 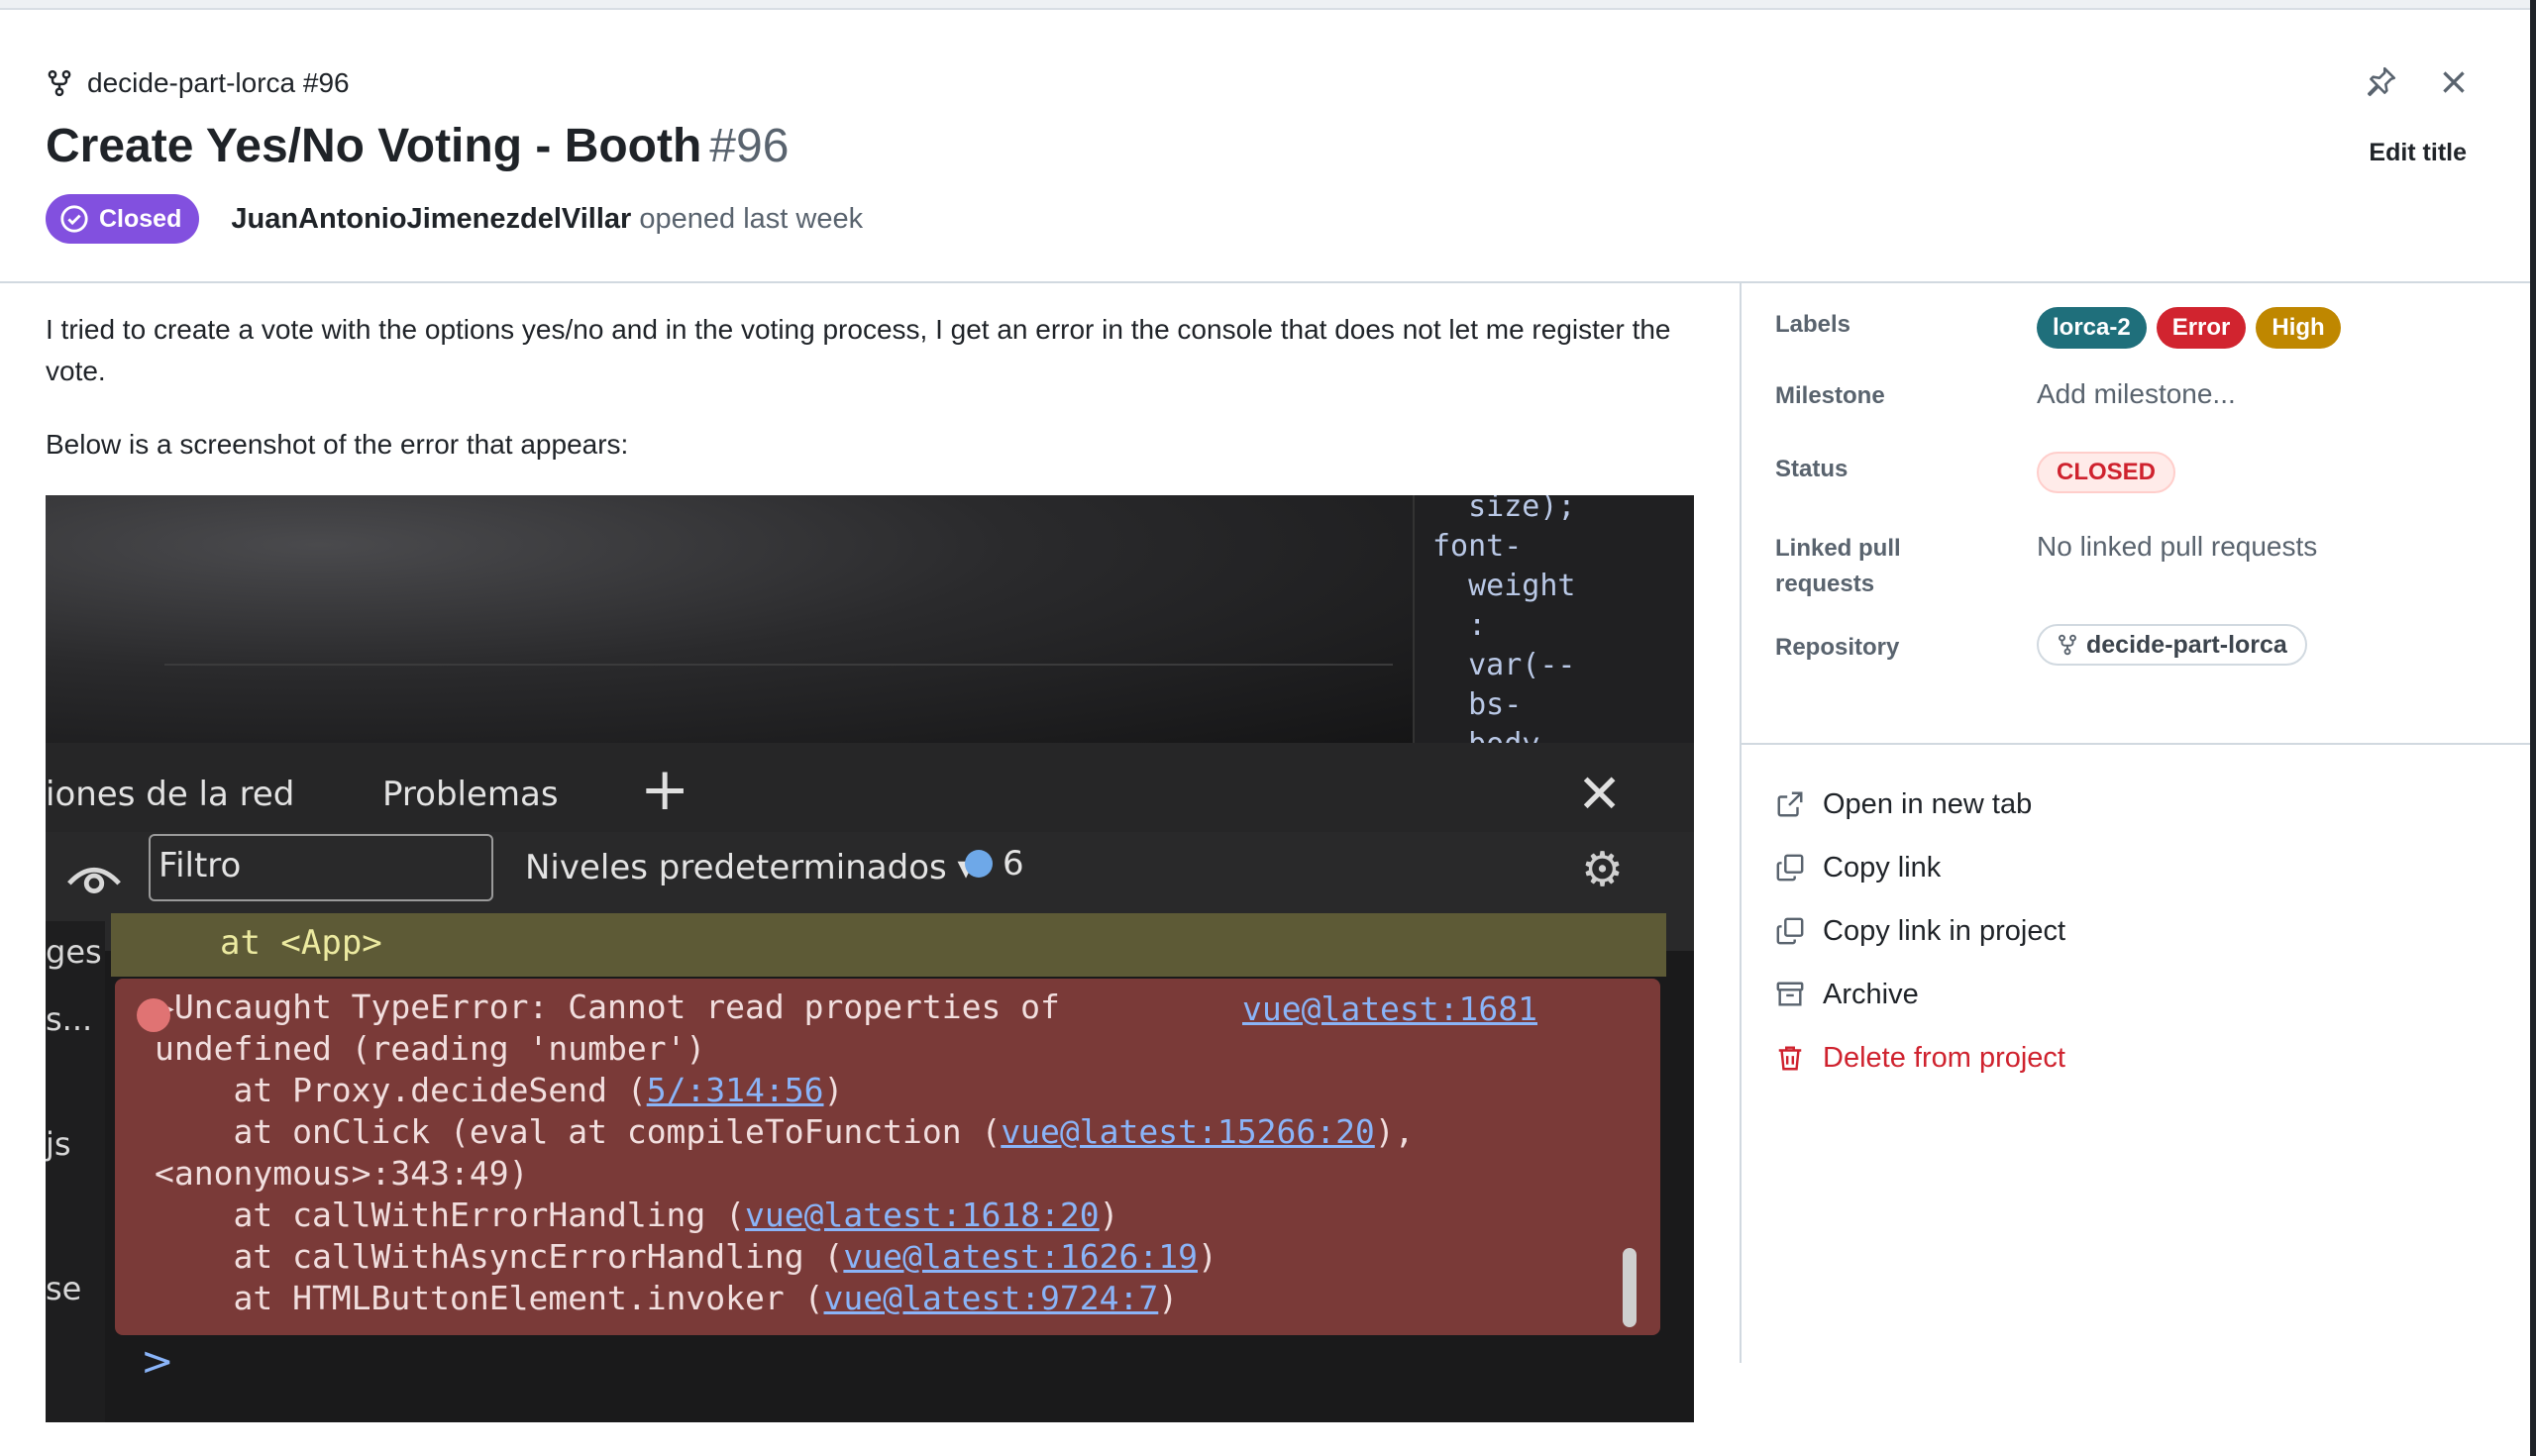 What do you see at coordinates (58, 1144) in the screenshot?
I see `screenshot-side-text: js` at bounding box center [58, 1144].